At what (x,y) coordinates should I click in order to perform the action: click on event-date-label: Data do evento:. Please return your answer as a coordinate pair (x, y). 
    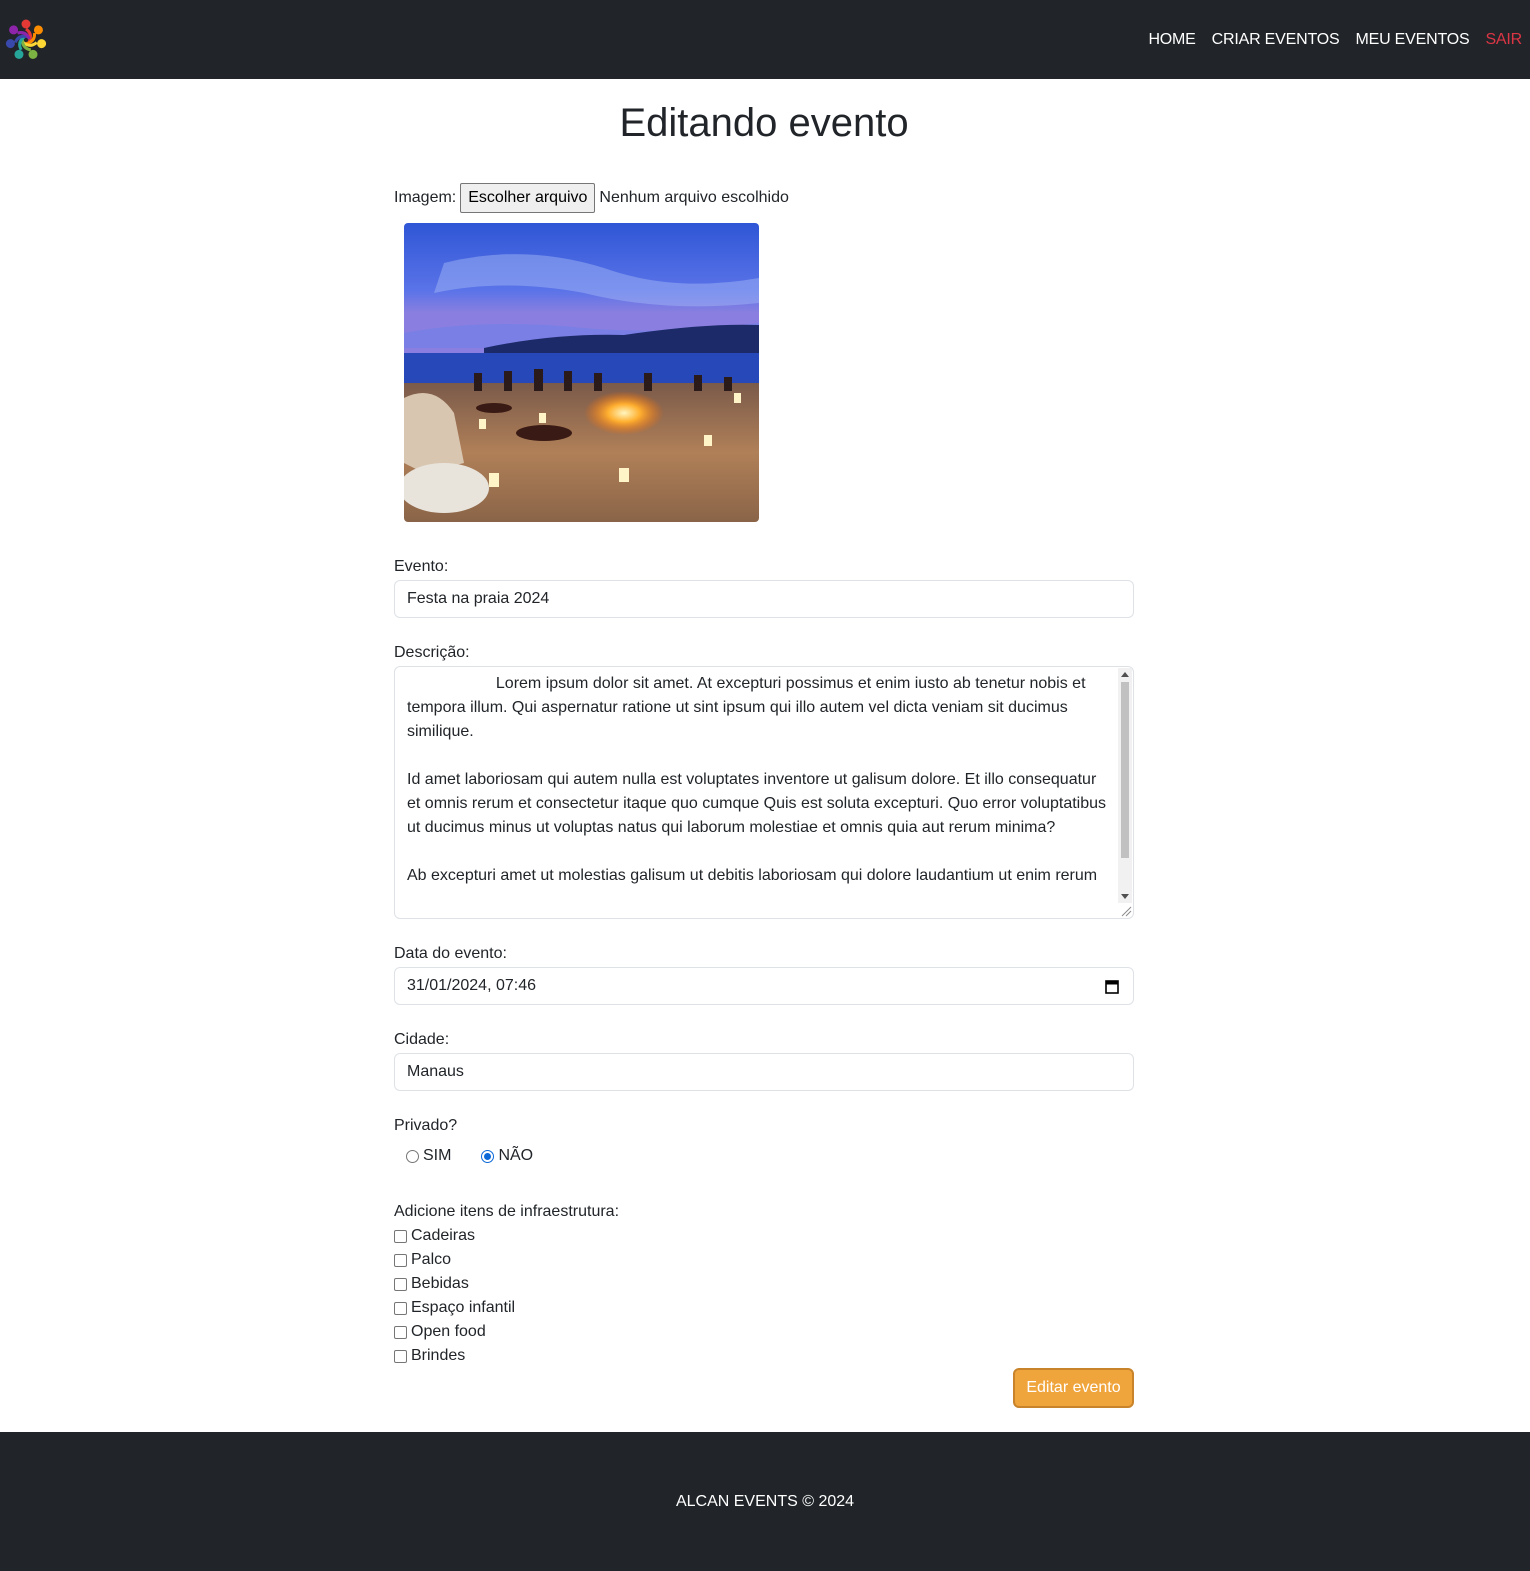
    Looking at the image, I should click on (450, 953).